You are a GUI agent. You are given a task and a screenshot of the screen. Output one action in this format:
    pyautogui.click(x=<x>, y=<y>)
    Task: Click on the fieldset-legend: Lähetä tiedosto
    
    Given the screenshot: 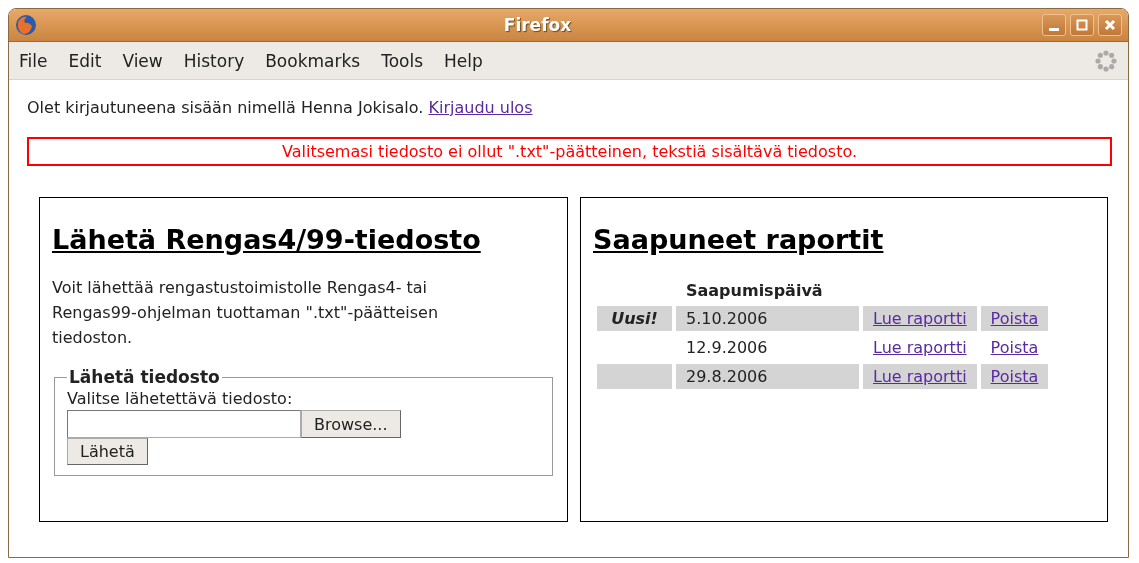 What is the action you would take?
    pyautogui.click(x=144, y=377)
    